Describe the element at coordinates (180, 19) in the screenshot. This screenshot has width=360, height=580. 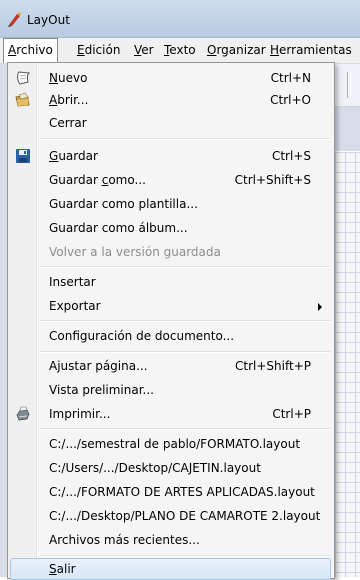
I see `window-titlebar: LayOut` at that location.